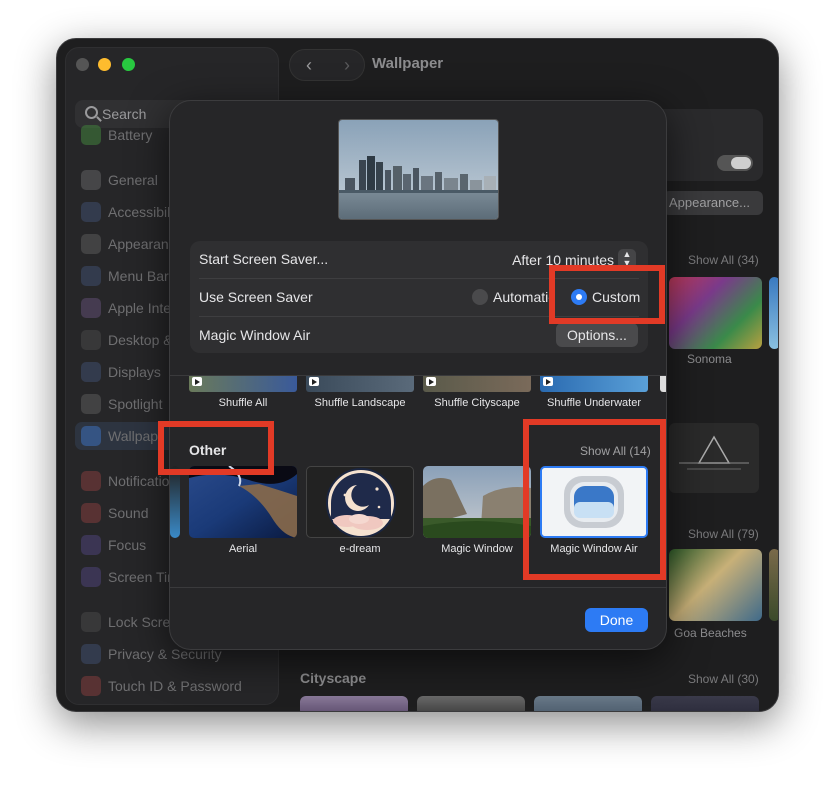  I want to click on radio-automatic, so click(480, 297).